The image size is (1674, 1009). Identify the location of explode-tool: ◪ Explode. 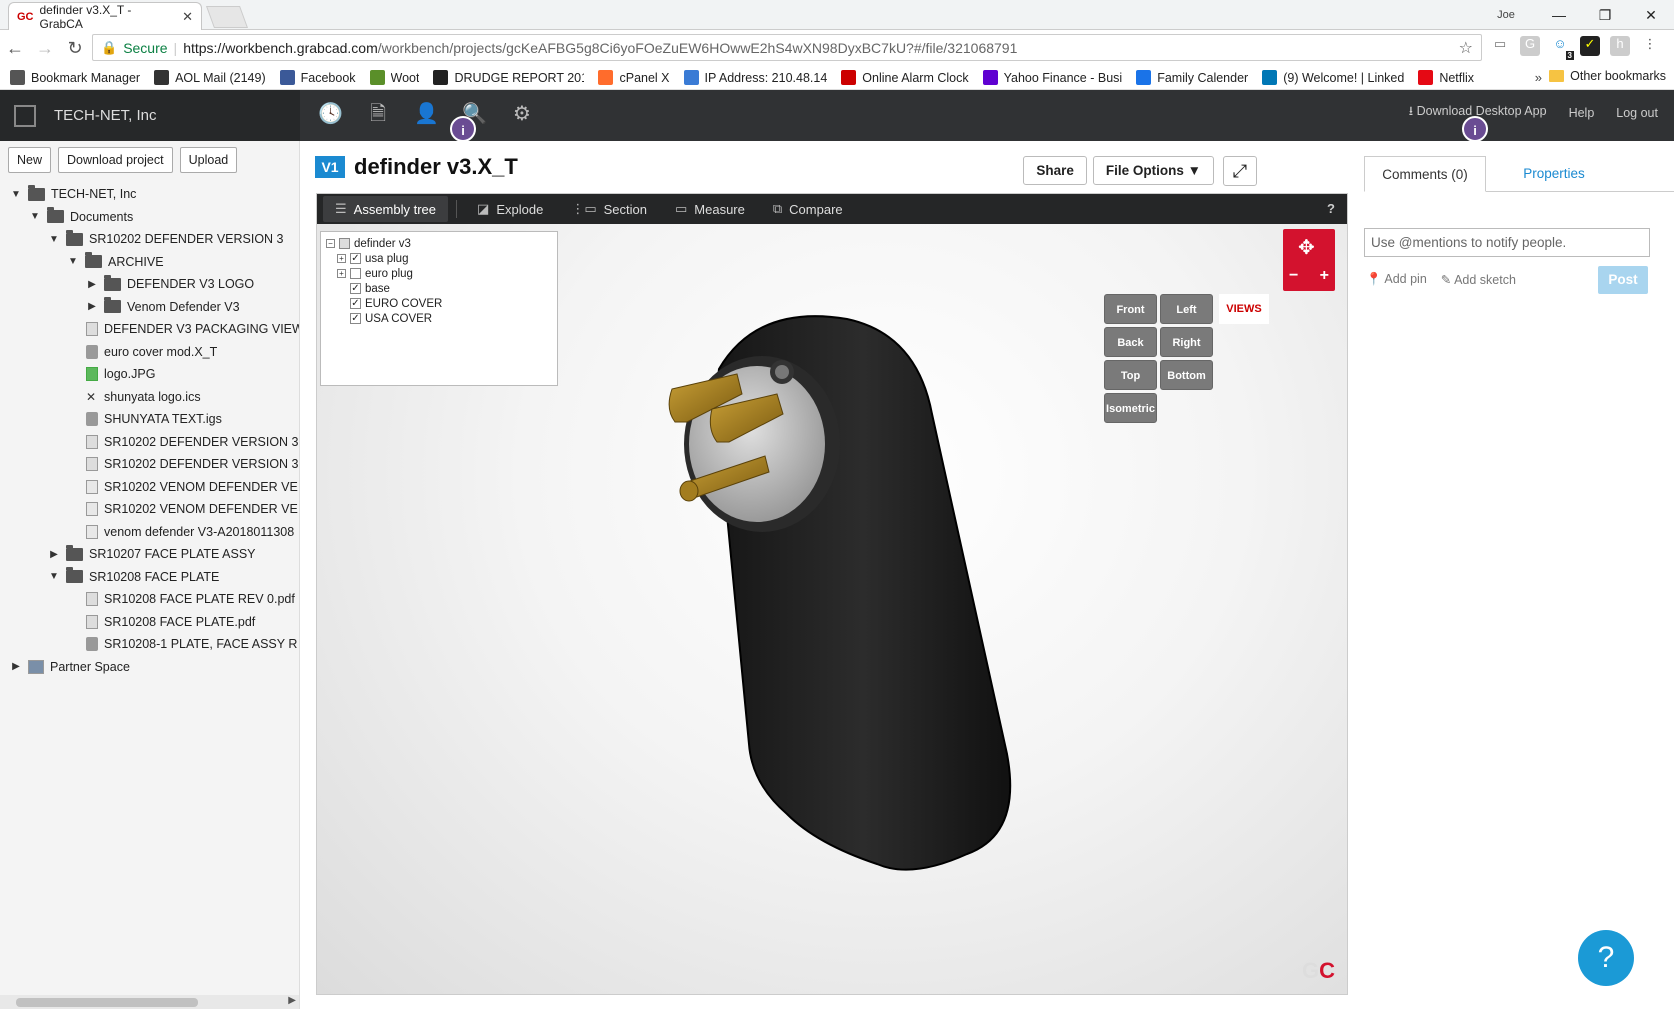
(510, 209).